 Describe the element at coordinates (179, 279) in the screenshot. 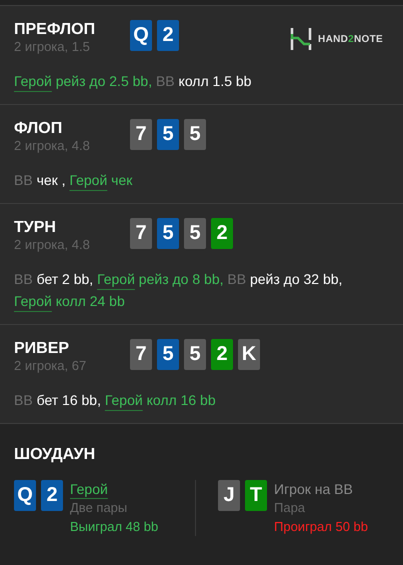

I see `action-line: BB бет 2 bb, Герой рейз до 8 bb, BB рейз до 32 bb,` at that location.